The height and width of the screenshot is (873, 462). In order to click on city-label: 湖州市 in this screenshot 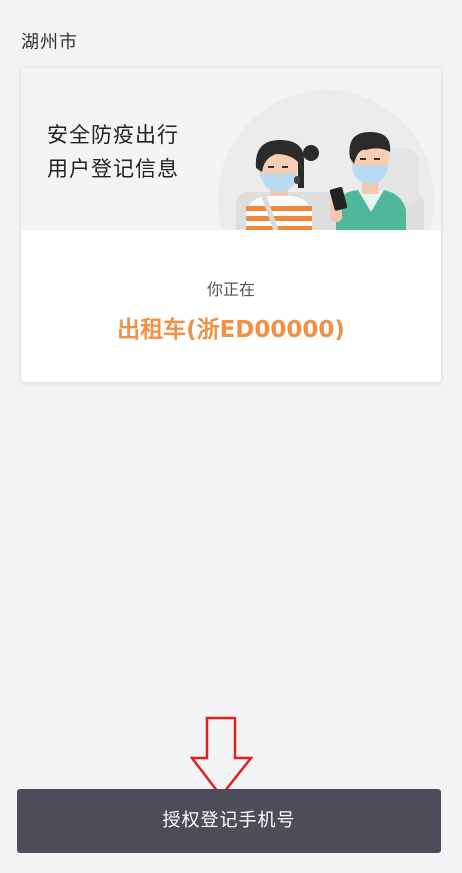, I will do `click(49, 42)`.